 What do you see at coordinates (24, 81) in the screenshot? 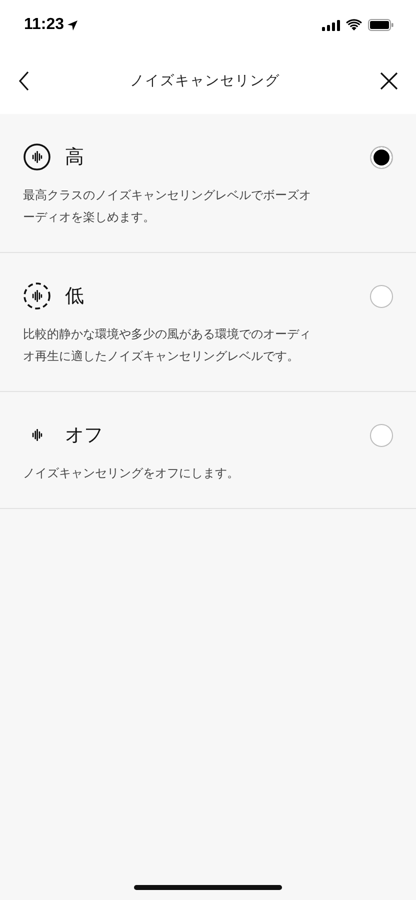
I see `back-icon` at bounding box center [24, 81].